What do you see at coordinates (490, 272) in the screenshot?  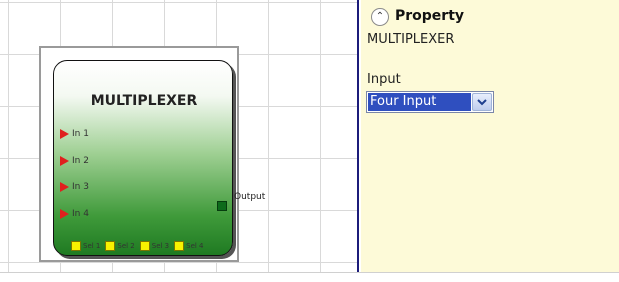 I see `panel-bottom-border` at bounding box center [490, 272].